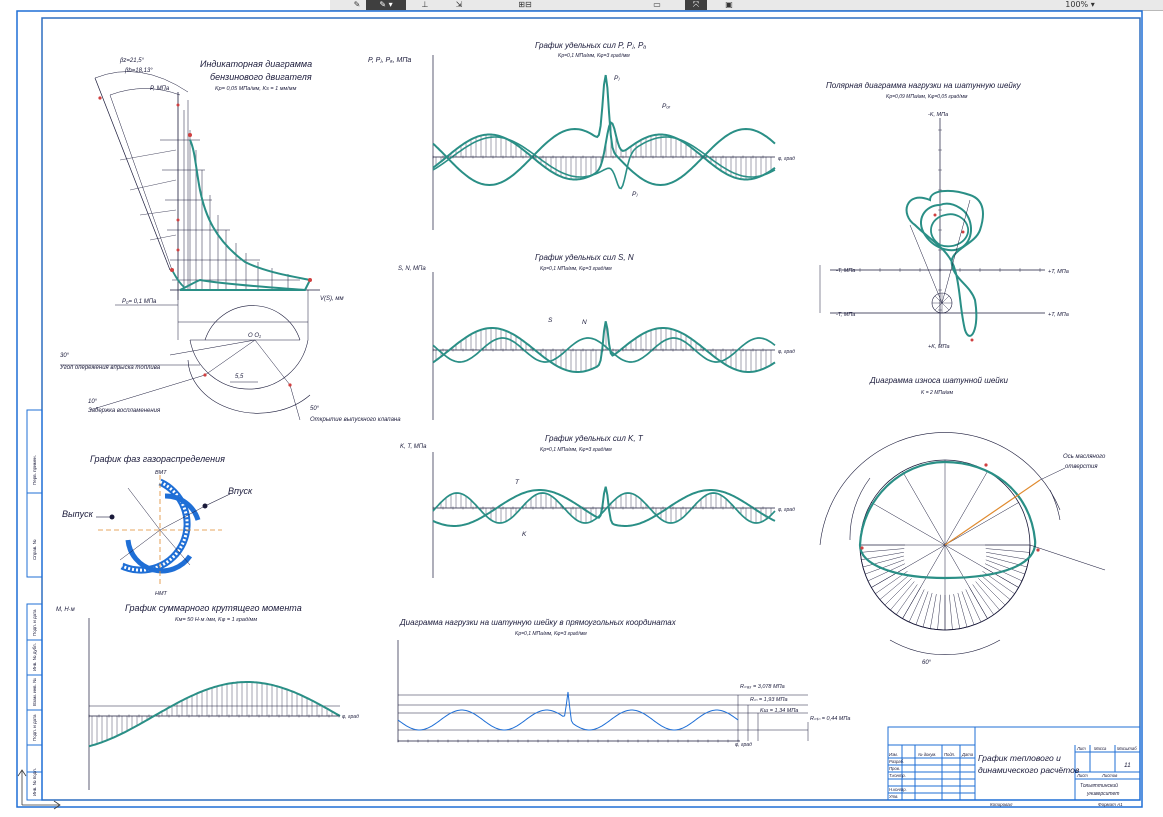 The image size is (1163, 817). I want to click on stamp-kopir: Копировал, so click(1001, 804).